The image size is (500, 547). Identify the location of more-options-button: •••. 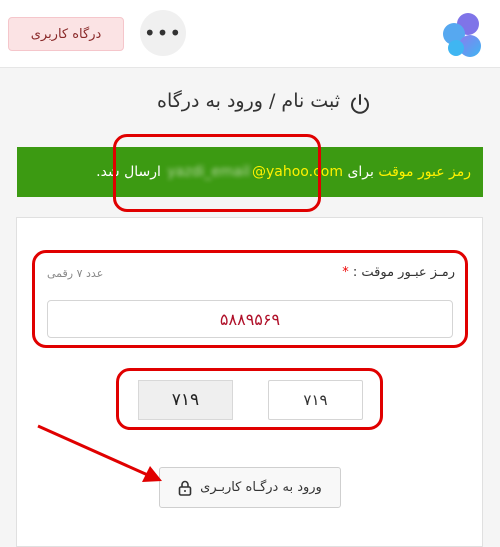
(163, 33).